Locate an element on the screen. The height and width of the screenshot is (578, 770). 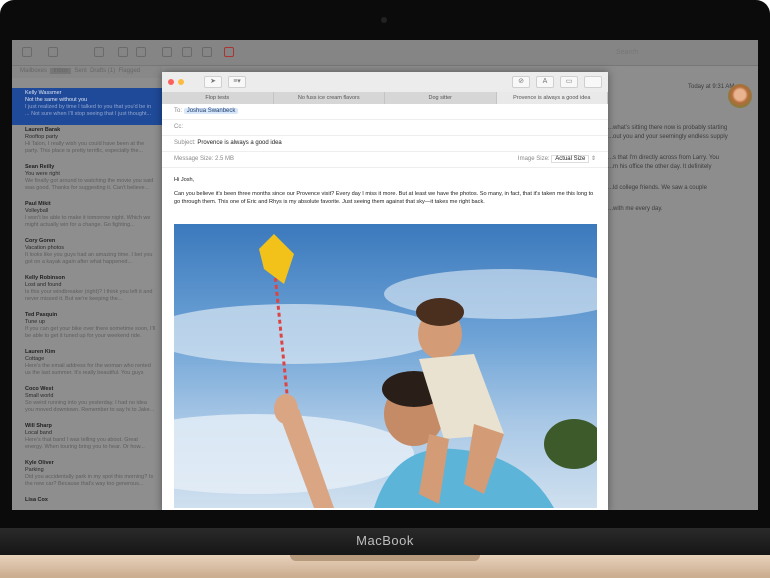
close-button is located at coordinates (171, 82).